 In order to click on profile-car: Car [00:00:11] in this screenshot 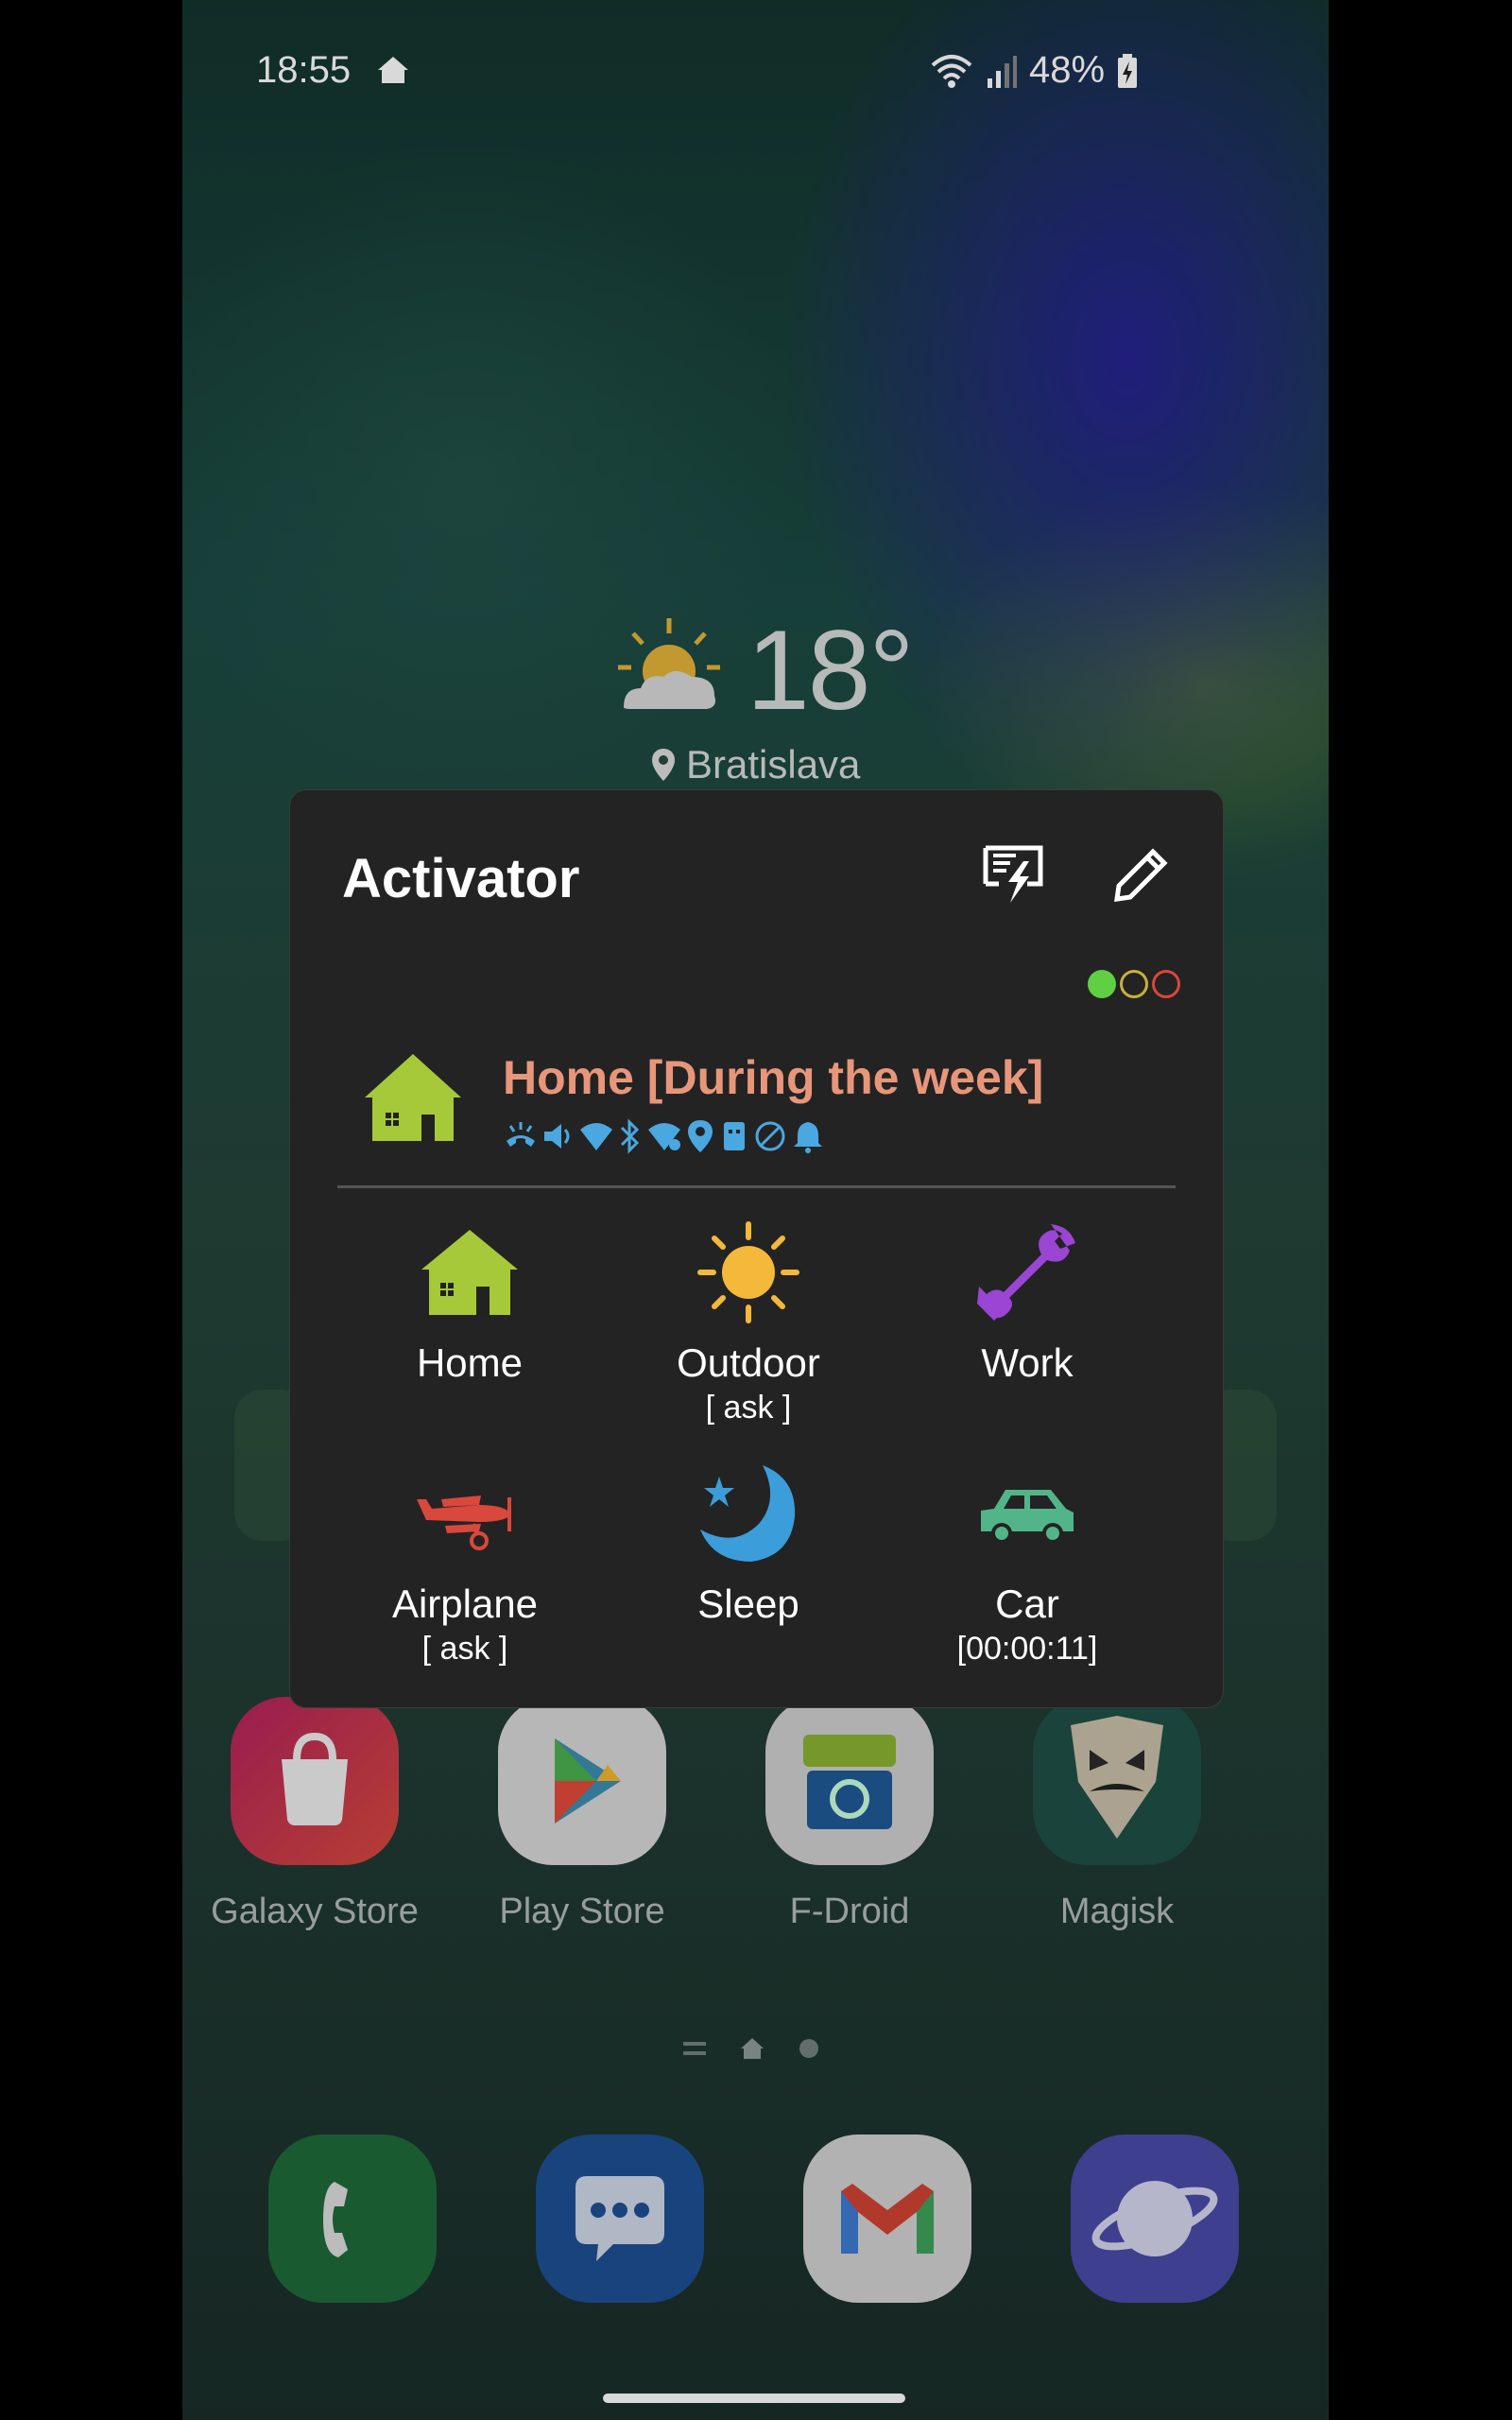, I will do `click(1027, 1565)`.